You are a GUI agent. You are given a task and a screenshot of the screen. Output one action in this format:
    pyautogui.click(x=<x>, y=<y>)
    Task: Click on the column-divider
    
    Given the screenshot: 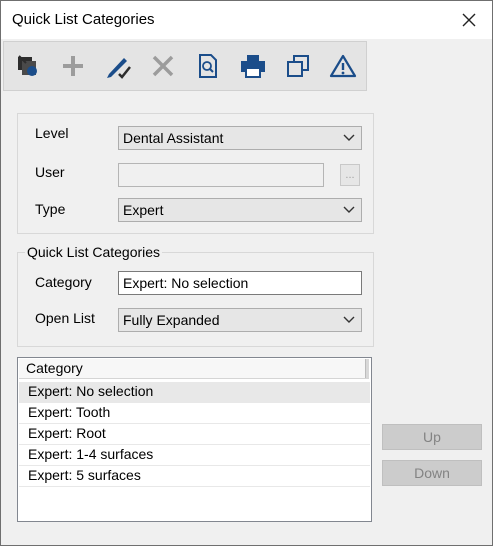 What is the action you would take?
    pyautogui.click(x=367, y=368)
    